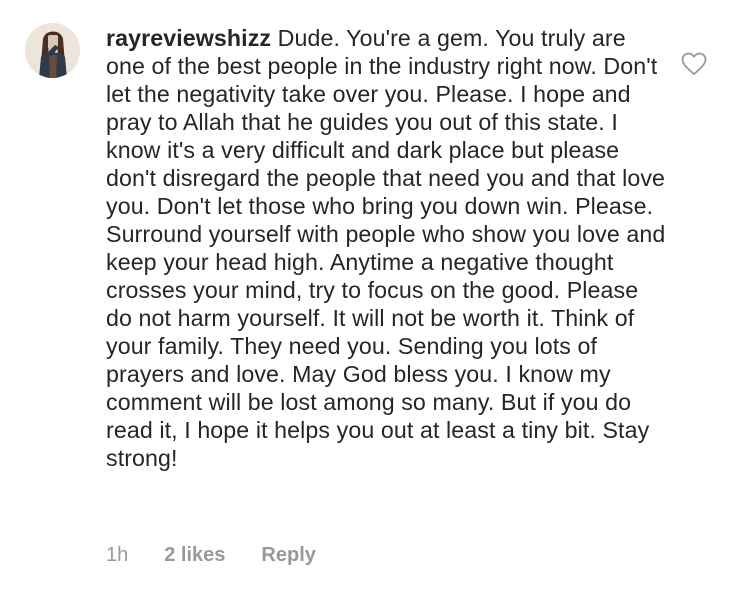  Describe the element at coordinates (188, 38) in the screenshot. I see `comment-username: rayreviewshizz` at that location.